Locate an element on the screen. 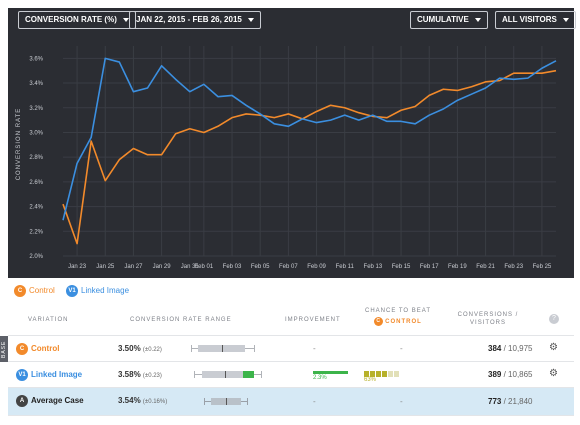 Image resolution: width=580 pixels, height=425 pixels. y-axis-label: CONVERSION RATE is located at coordinates (19, 144).